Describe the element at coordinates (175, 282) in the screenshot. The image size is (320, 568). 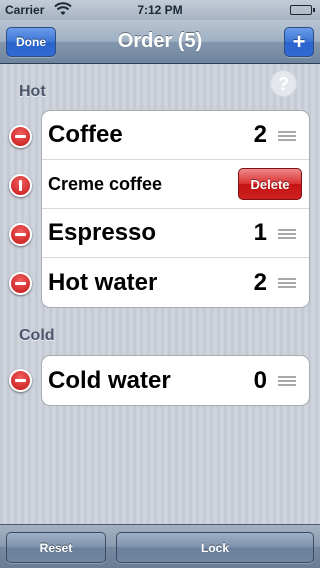
I see `list-item: Hot water 2` at that location.